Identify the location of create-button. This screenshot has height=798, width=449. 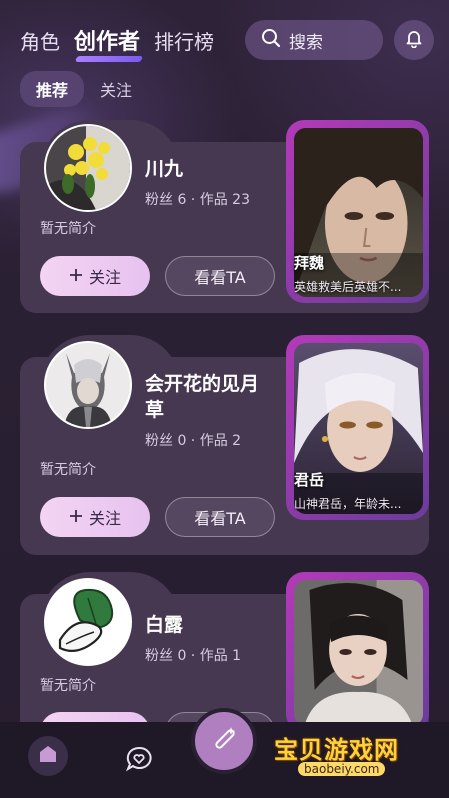
(224, 741).